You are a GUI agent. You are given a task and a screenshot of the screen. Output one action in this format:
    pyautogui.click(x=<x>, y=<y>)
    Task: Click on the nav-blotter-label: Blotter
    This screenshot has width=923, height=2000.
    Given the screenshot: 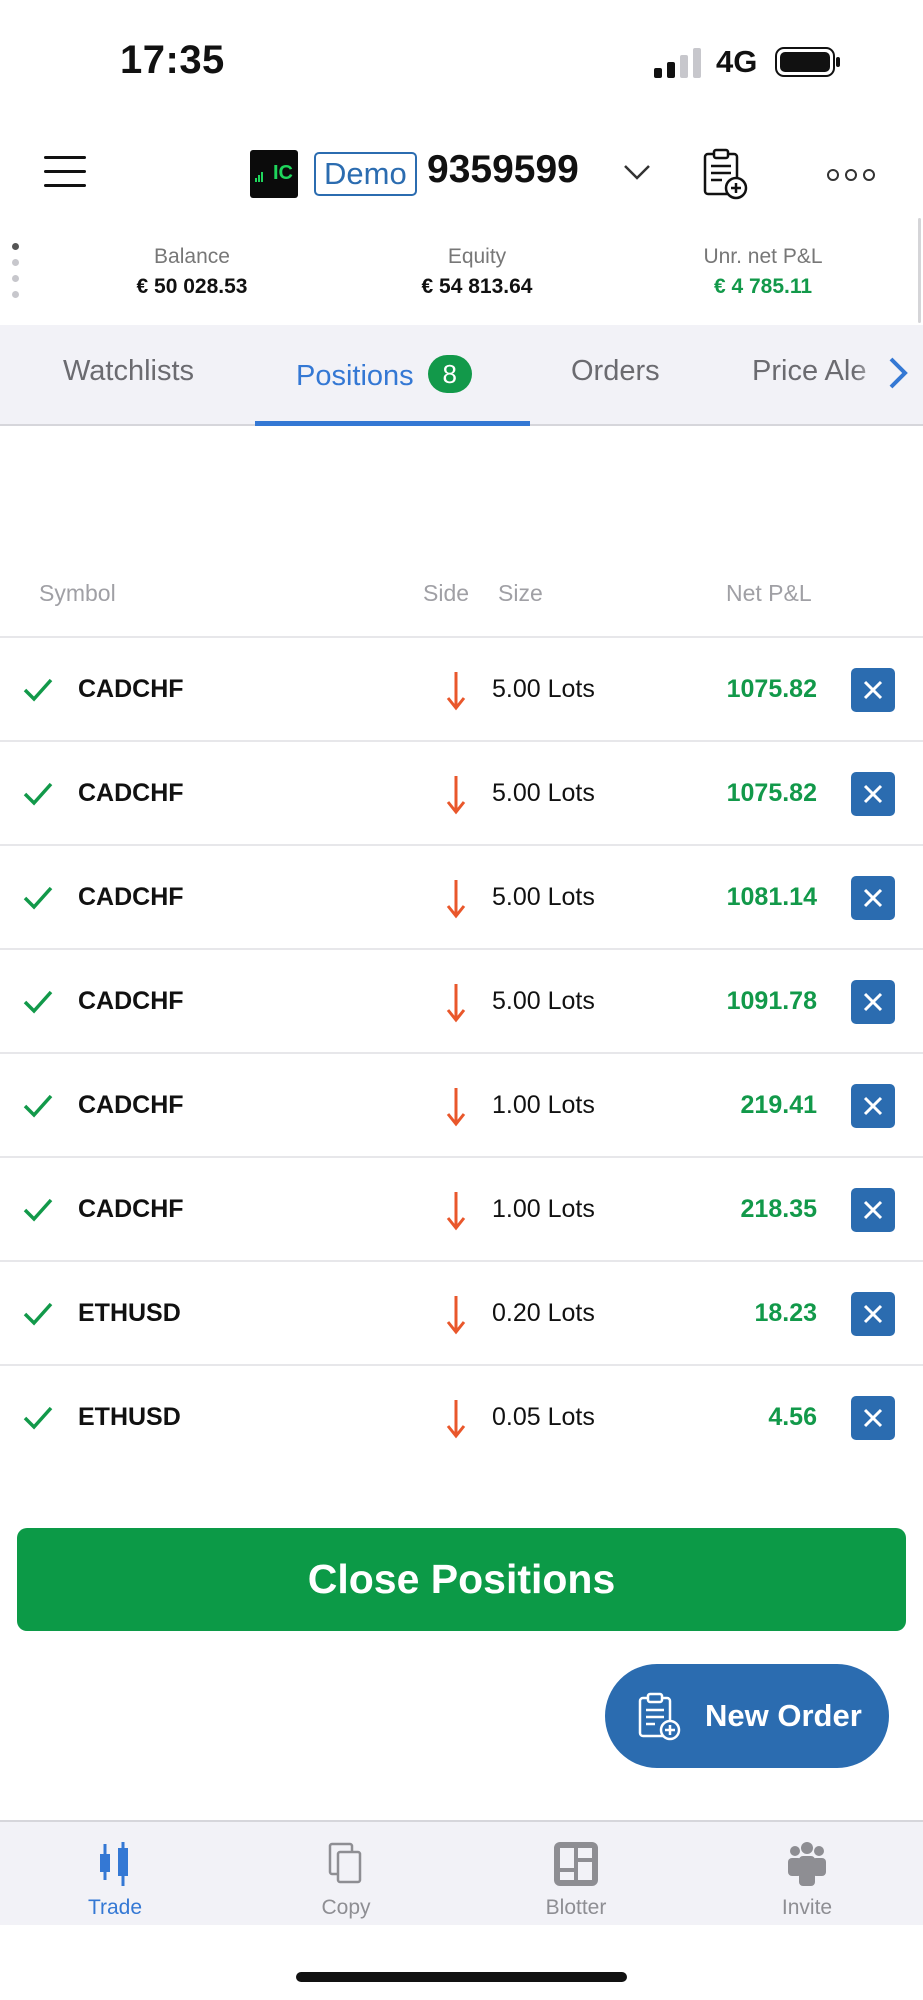 What is the action you would take?
    pyautogui.click(x=576, y=1907)
    